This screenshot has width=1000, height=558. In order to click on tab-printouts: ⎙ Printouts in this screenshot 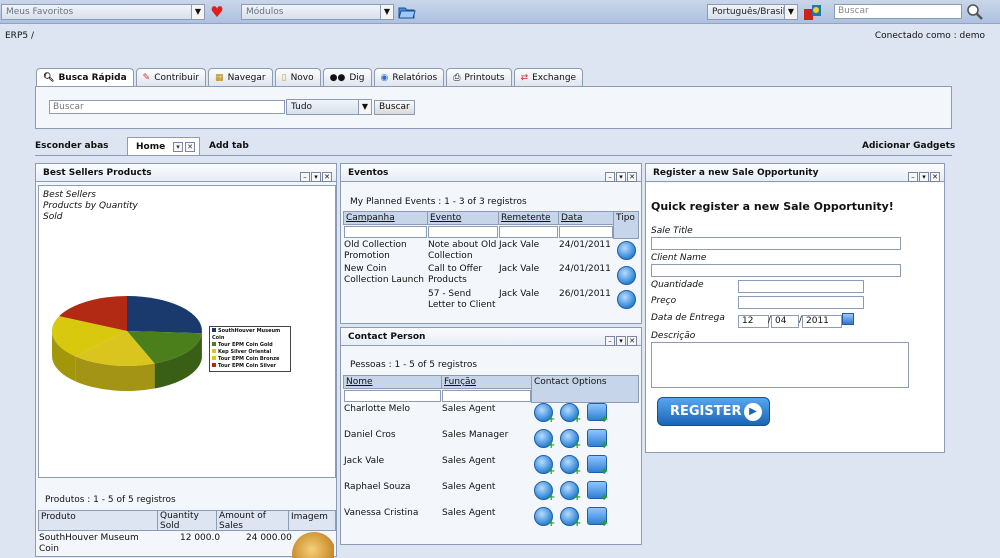, I will do `click(478, 77)`.